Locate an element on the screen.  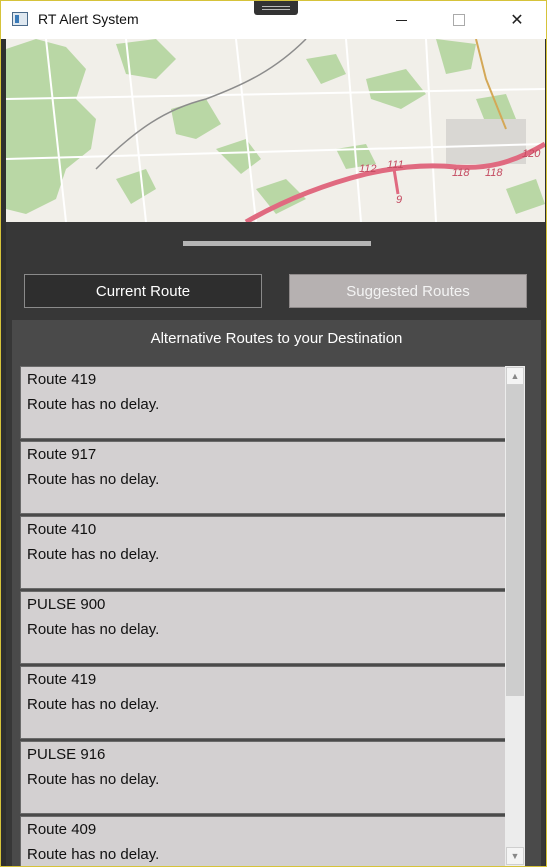
maximize-button is located at coordinates (459, 20).